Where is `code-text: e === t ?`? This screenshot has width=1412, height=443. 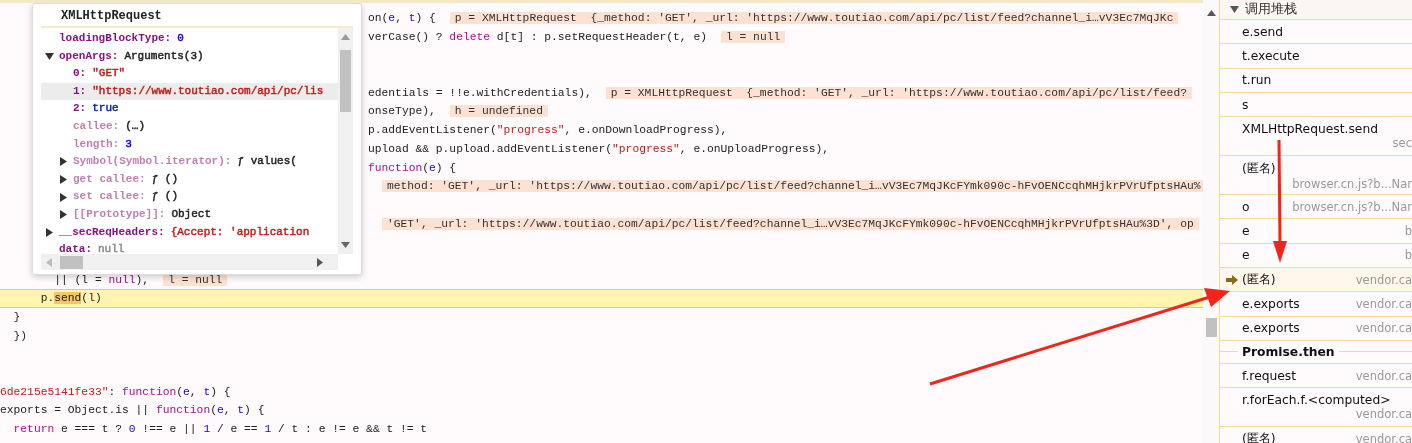
code-text: e === t ? is located at coordinates (92, 429).